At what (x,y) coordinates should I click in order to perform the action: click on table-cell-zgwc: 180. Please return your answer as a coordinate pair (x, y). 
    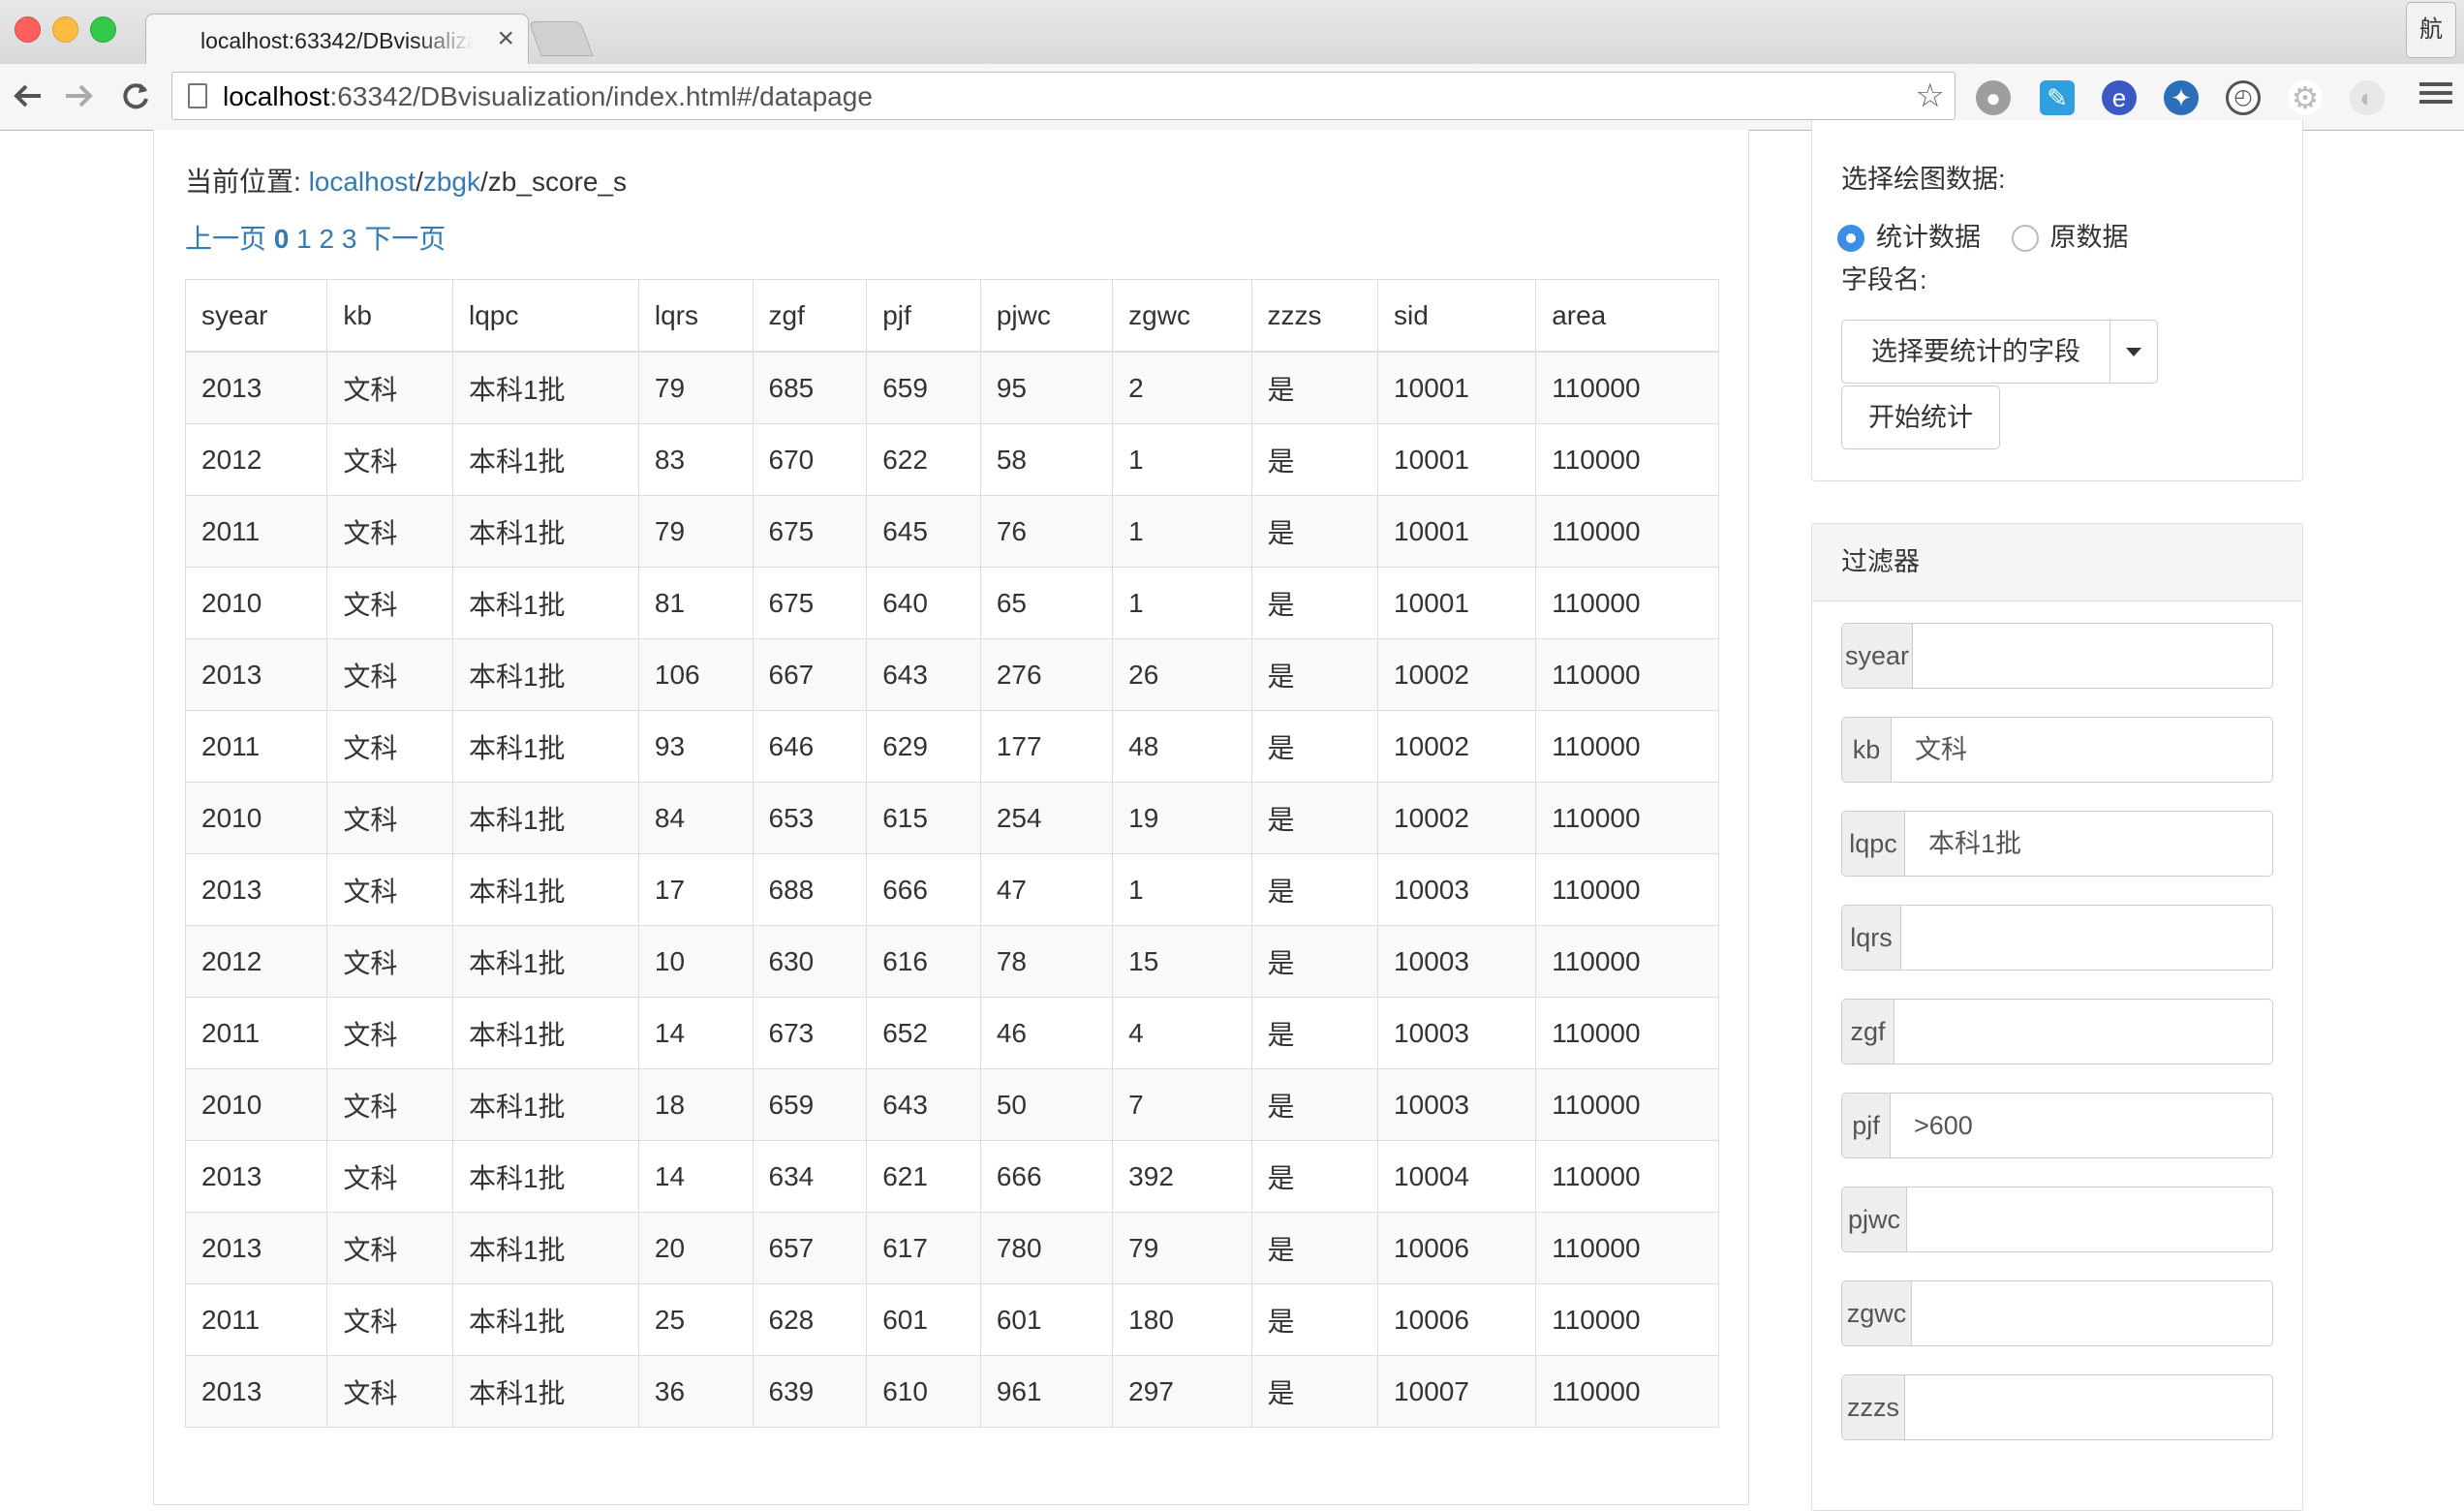
    Looking at the image, I should click on (1182, 1319).